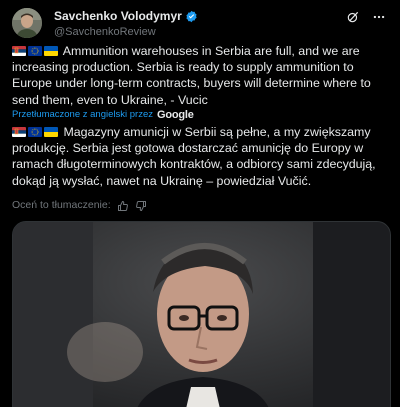 The height and width of the screenshot is (407, 400). I want to click on post-header: Savchenko Volodymyr @SavchenkoReview, so click(200, 23).